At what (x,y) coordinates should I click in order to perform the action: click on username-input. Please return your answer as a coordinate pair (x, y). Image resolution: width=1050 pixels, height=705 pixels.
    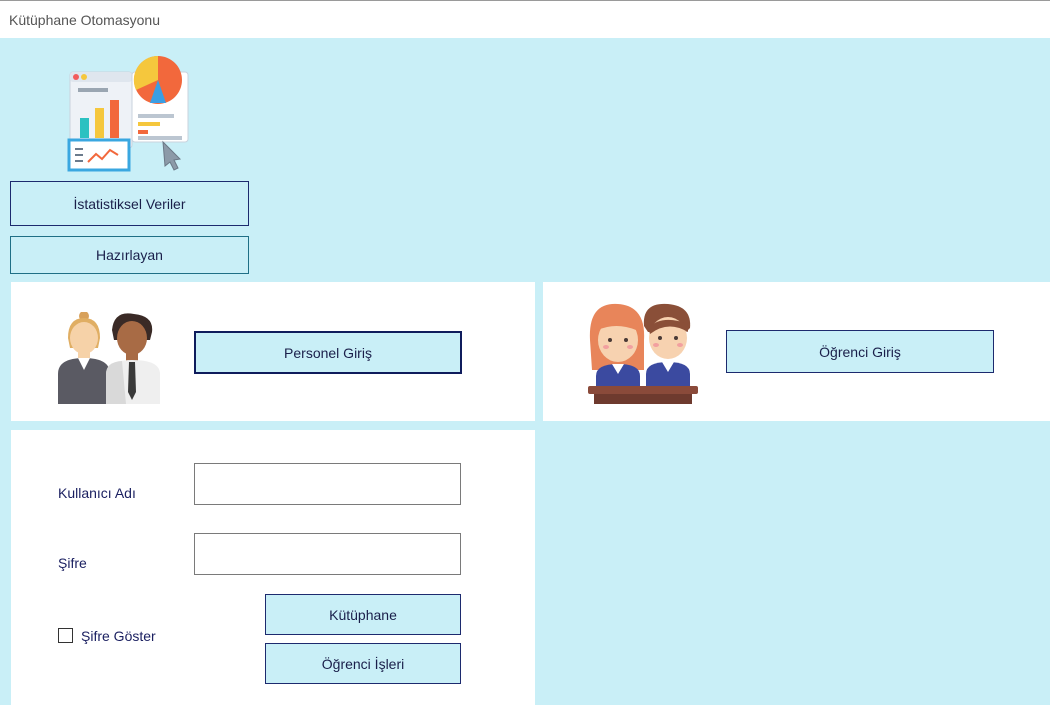
    Looking at the image, I should click on (327, 484).